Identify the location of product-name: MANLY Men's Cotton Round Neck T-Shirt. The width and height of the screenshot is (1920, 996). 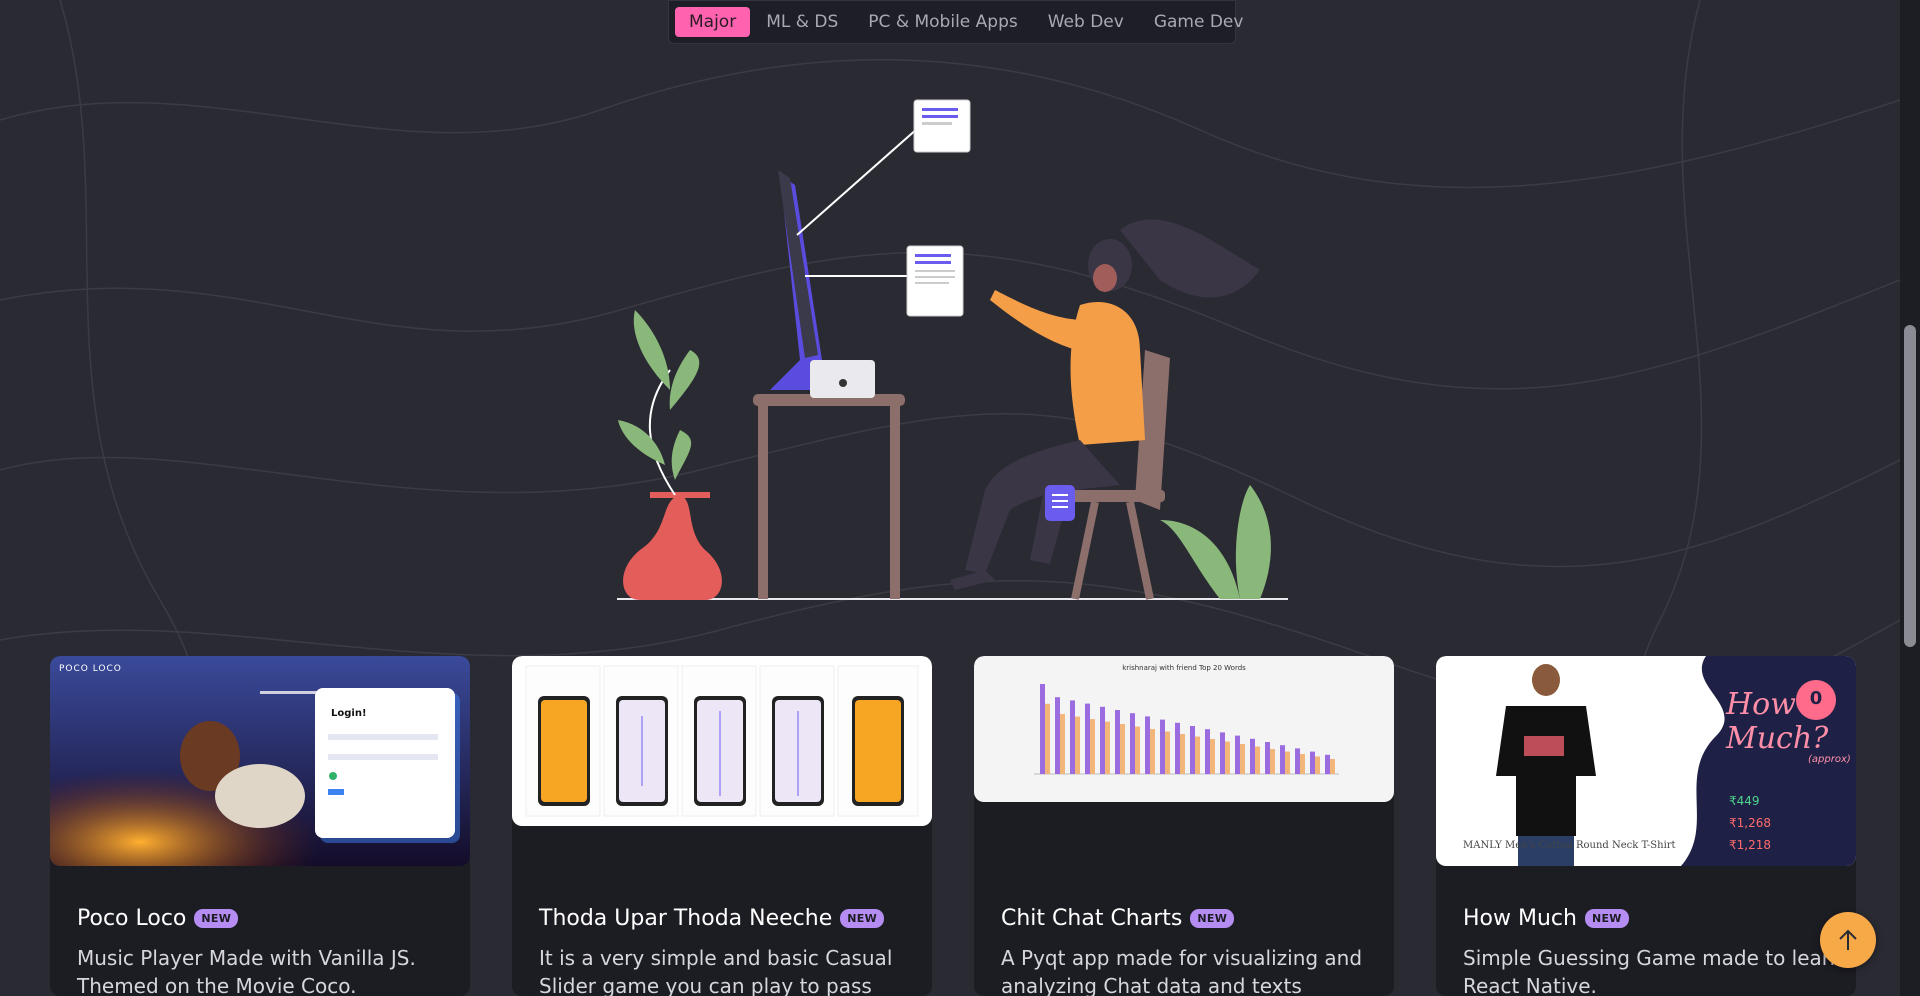
(1569, 845).